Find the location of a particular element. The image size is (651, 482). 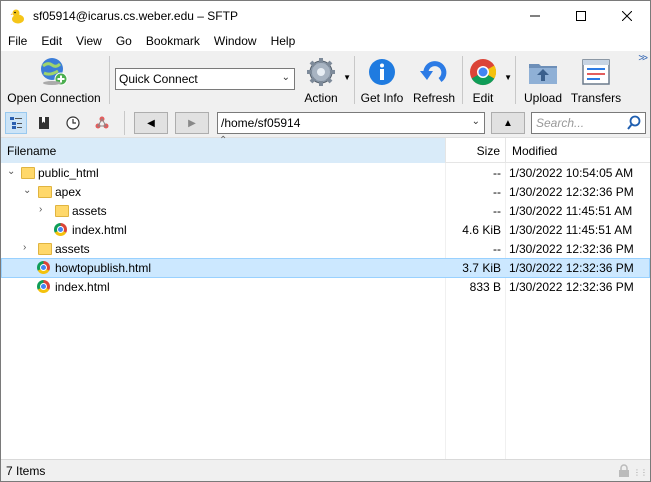

edit-button: Edit ▼ is located at coordinates (488, 79).